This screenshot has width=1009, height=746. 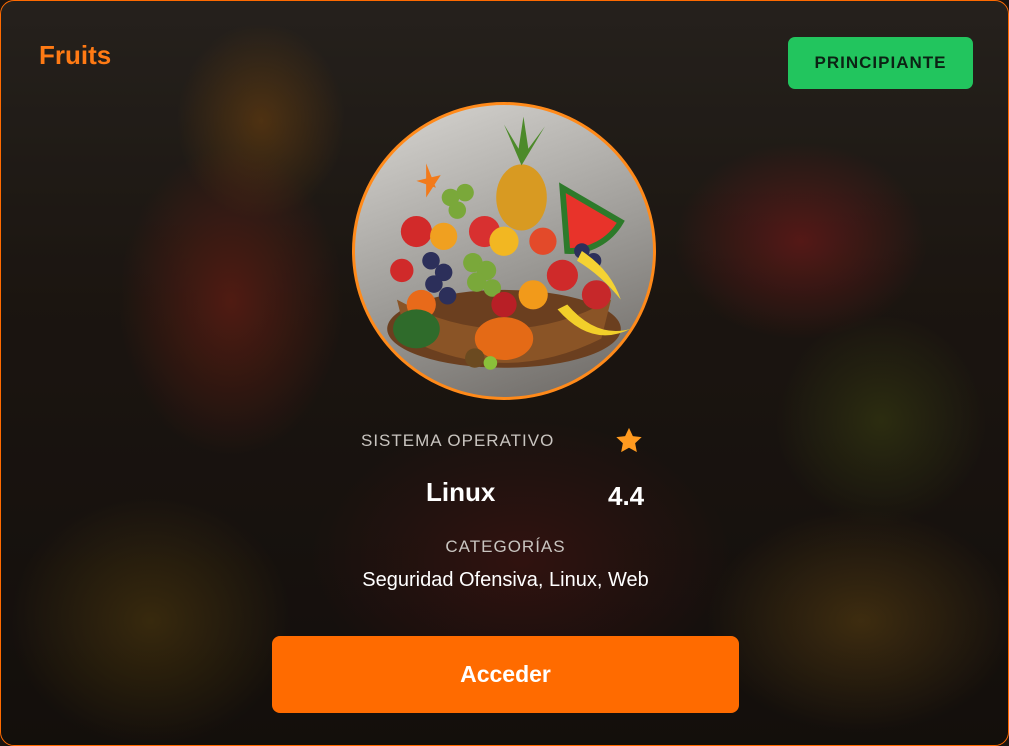 What do you see at coordinates (504, 251) in the screenshot?
I see `machine-image` at bounding box center [504, 251].